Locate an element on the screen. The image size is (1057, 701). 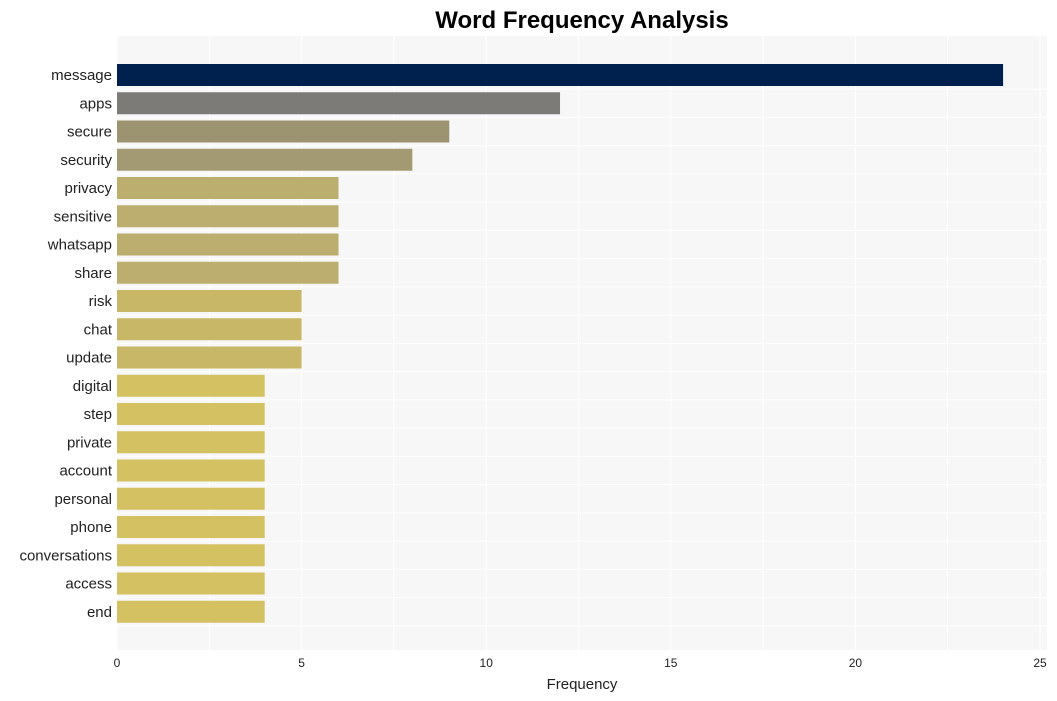
x-axis-ticks: 0 5 10 15 20 25 is located at coordinates (580, 663).